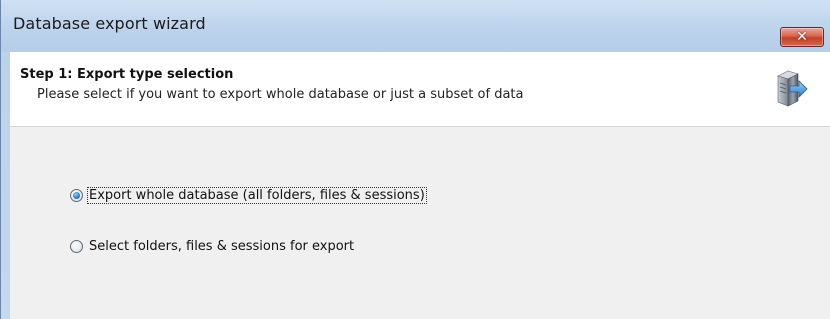 This screenshot has height=319, width=830. What do you see at coordinates (792, 88) in the screenshot?
I see `server-export-icon` at bounding box center [792, 88].